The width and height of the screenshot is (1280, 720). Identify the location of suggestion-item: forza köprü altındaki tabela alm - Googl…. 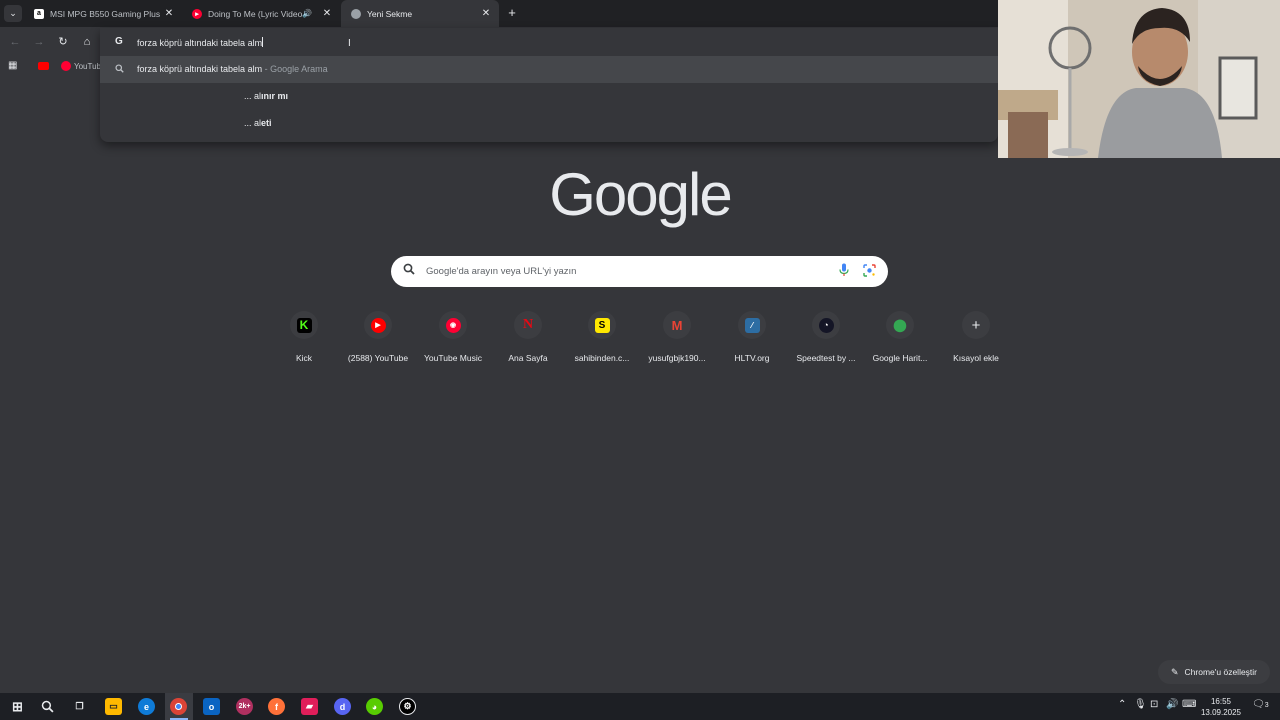
(549, 69).